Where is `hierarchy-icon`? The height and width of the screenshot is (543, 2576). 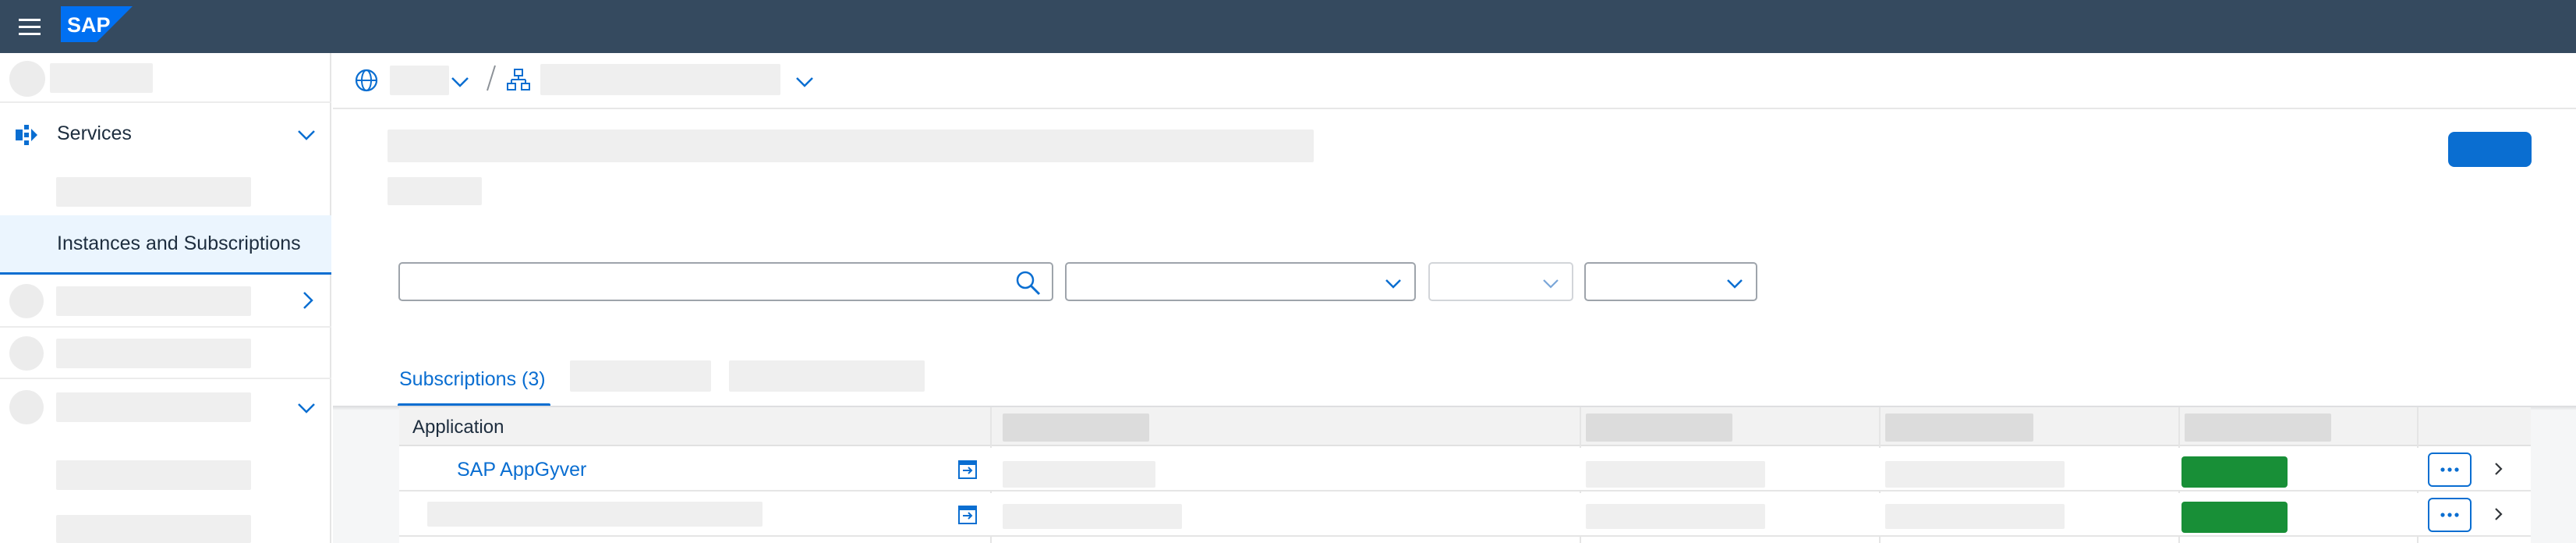
hierarchy-icon is located at coordinates (518, 79).